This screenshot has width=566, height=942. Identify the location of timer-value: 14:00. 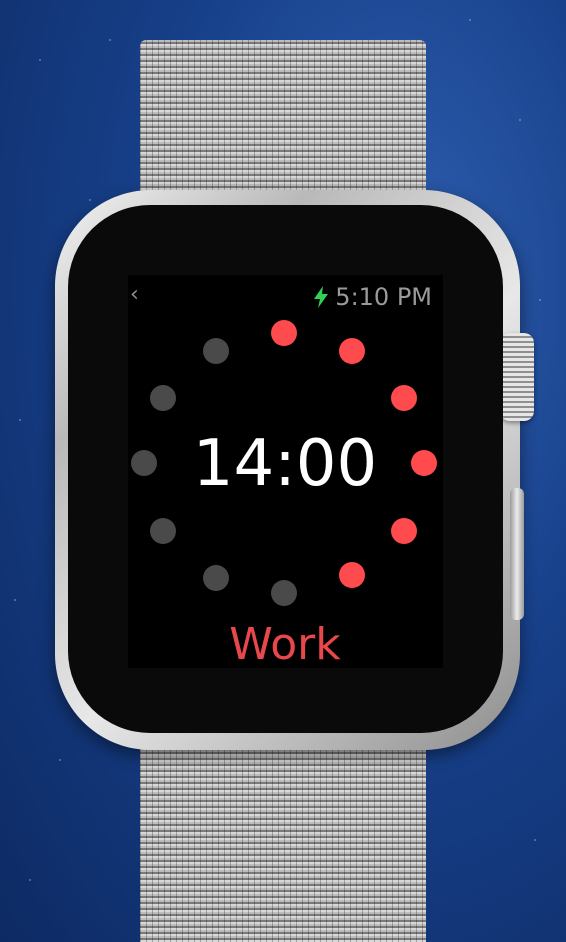
(285, 464).